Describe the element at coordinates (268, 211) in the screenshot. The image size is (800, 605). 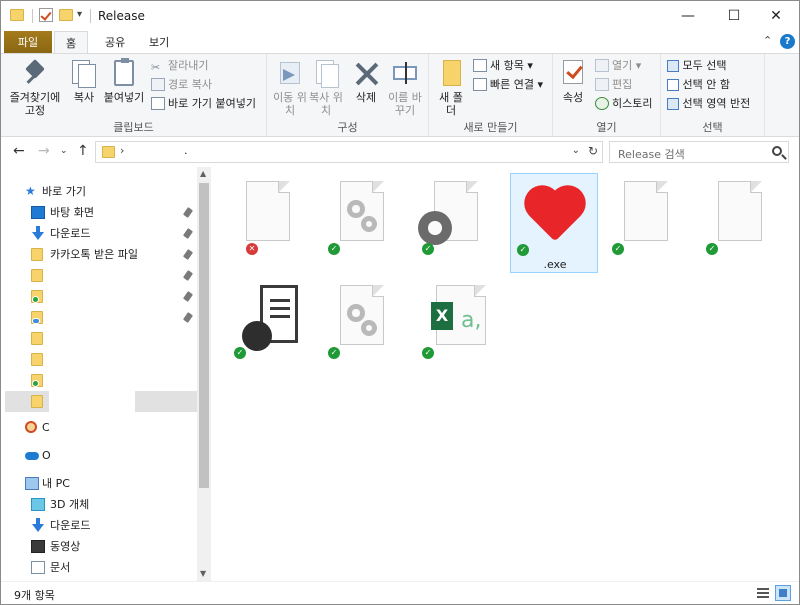
I see `blank-file-icon` at that location.